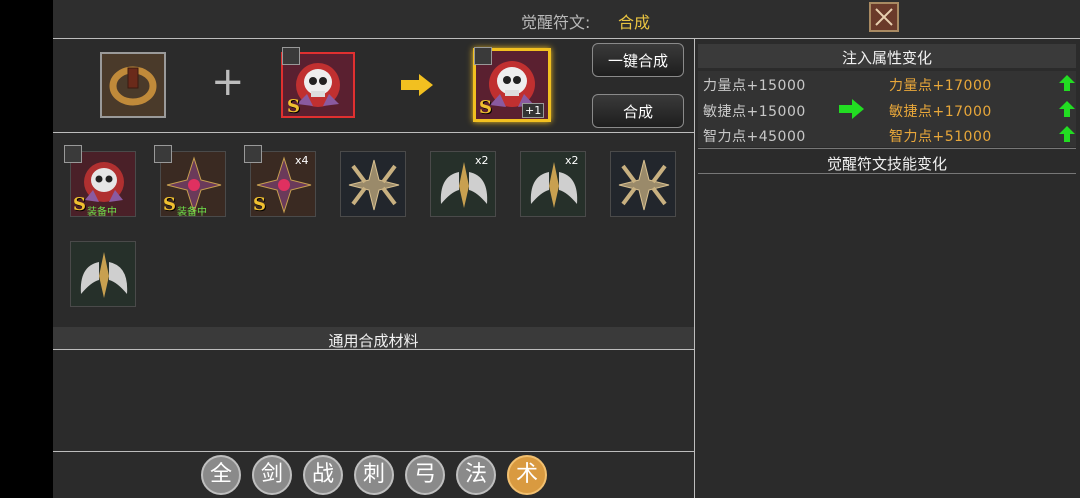  I want to click on tab-category: 剑, so click(272, 475).